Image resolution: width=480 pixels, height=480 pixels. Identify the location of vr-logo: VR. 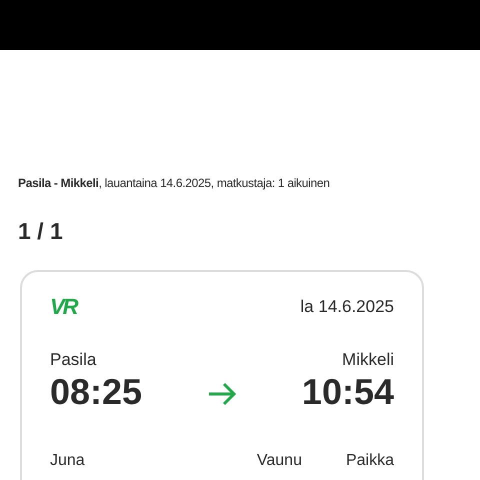
(63, 307).